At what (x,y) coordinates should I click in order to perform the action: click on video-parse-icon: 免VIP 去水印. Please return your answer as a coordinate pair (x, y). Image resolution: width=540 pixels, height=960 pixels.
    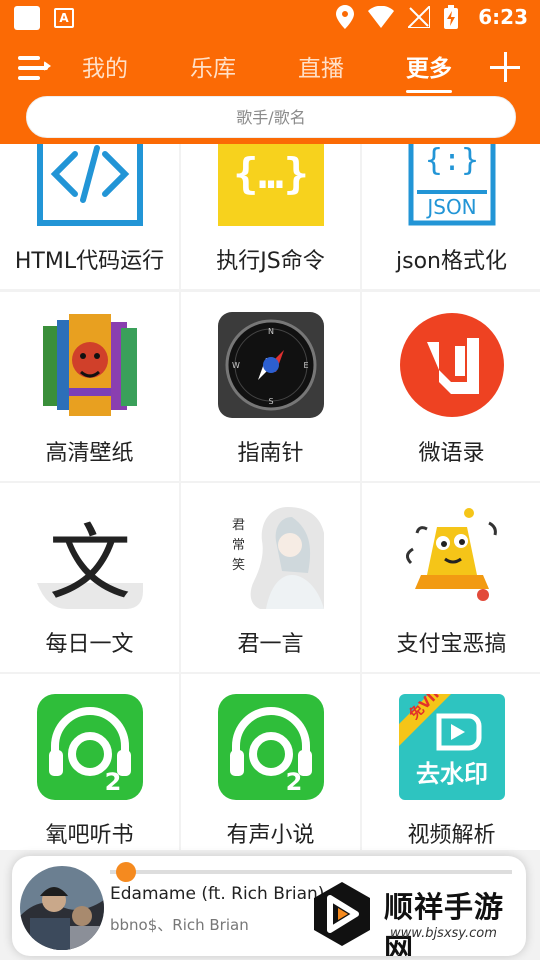
    Looking at the image, I should click on (452, 747).